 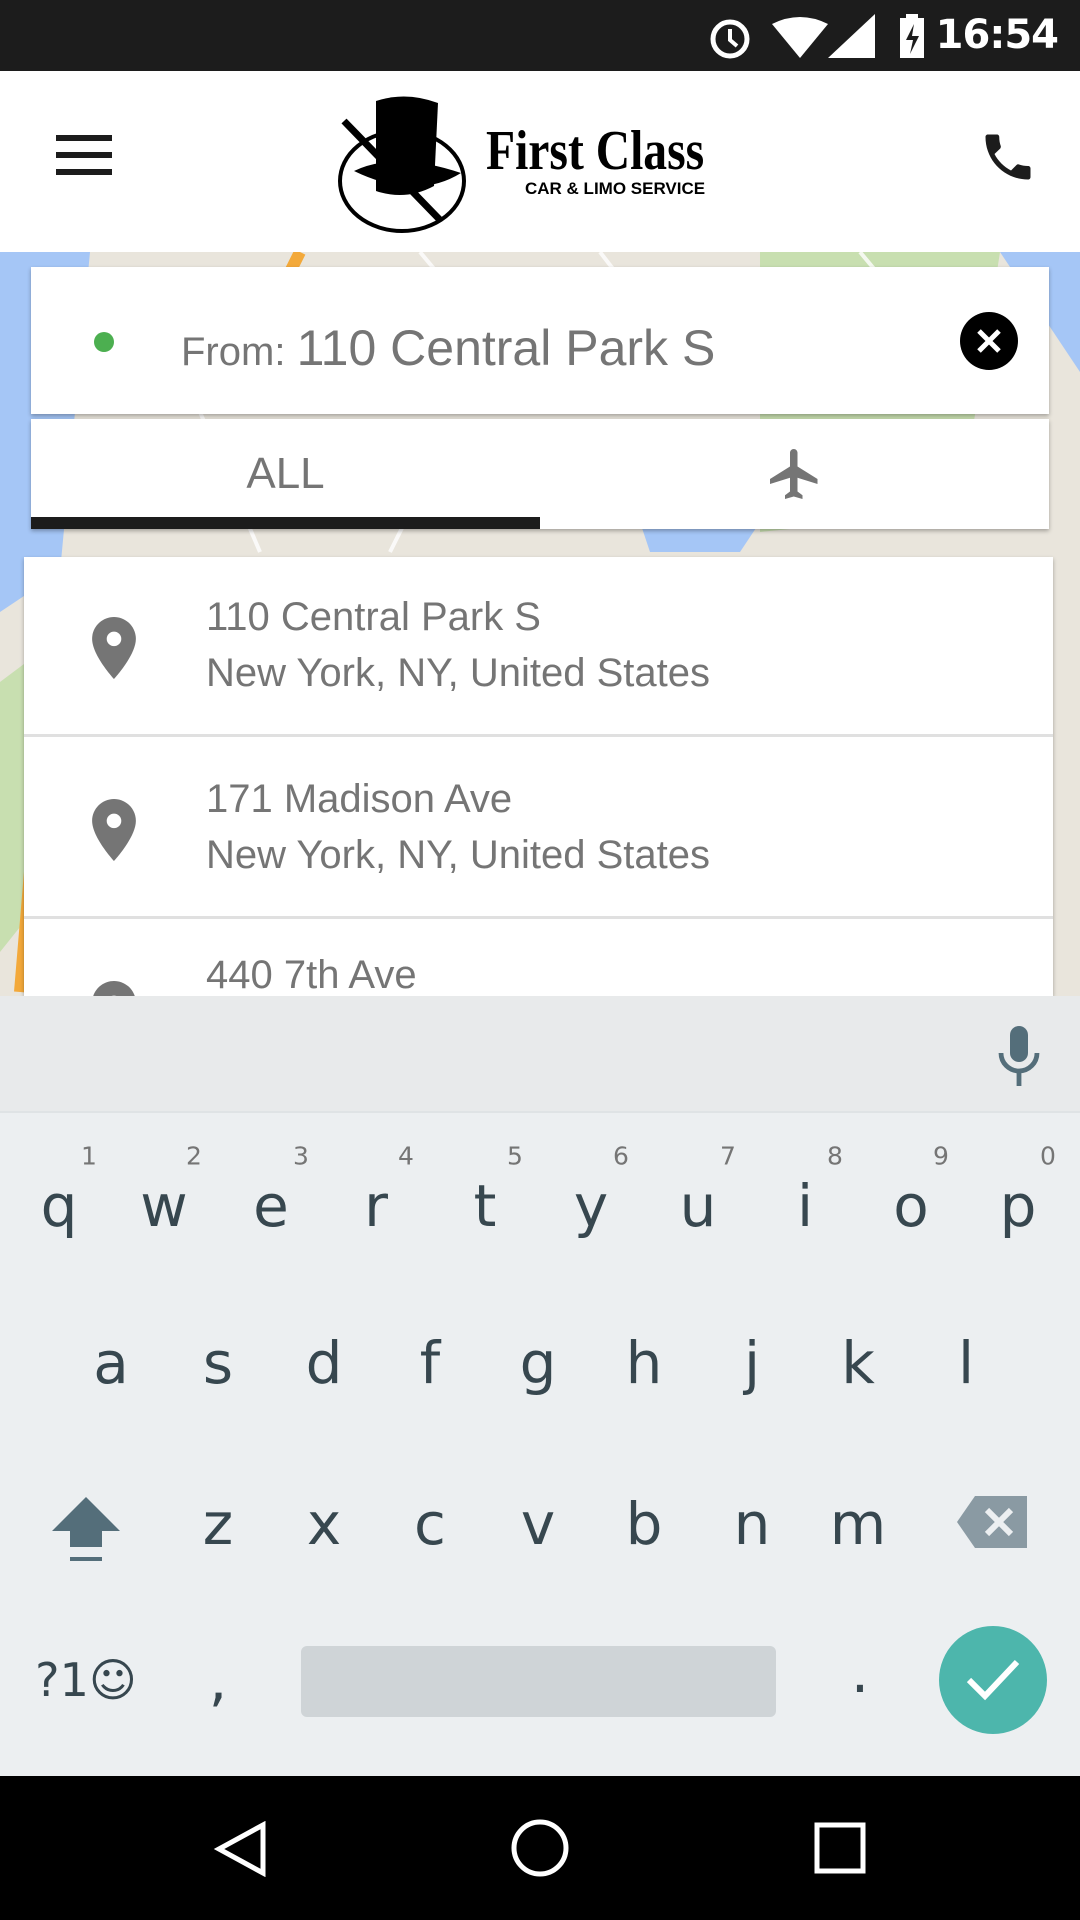 What do you see at coordinates (595, 151) in the screenshot?
I see `logo-title: First Class` at bounding box center [595, 151].